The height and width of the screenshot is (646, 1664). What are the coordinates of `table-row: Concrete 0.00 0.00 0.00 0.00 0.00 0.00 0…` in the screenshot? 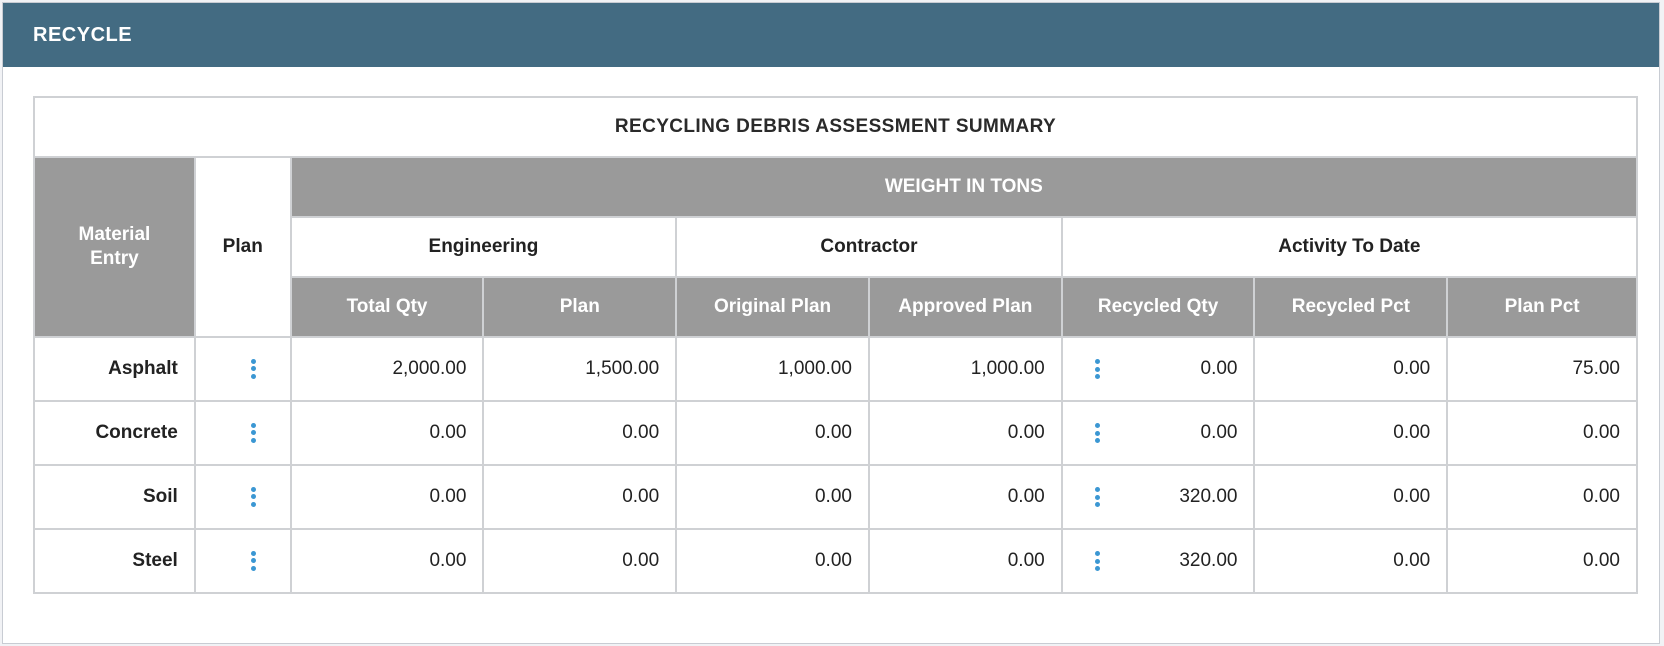 It's located at (835, 433).